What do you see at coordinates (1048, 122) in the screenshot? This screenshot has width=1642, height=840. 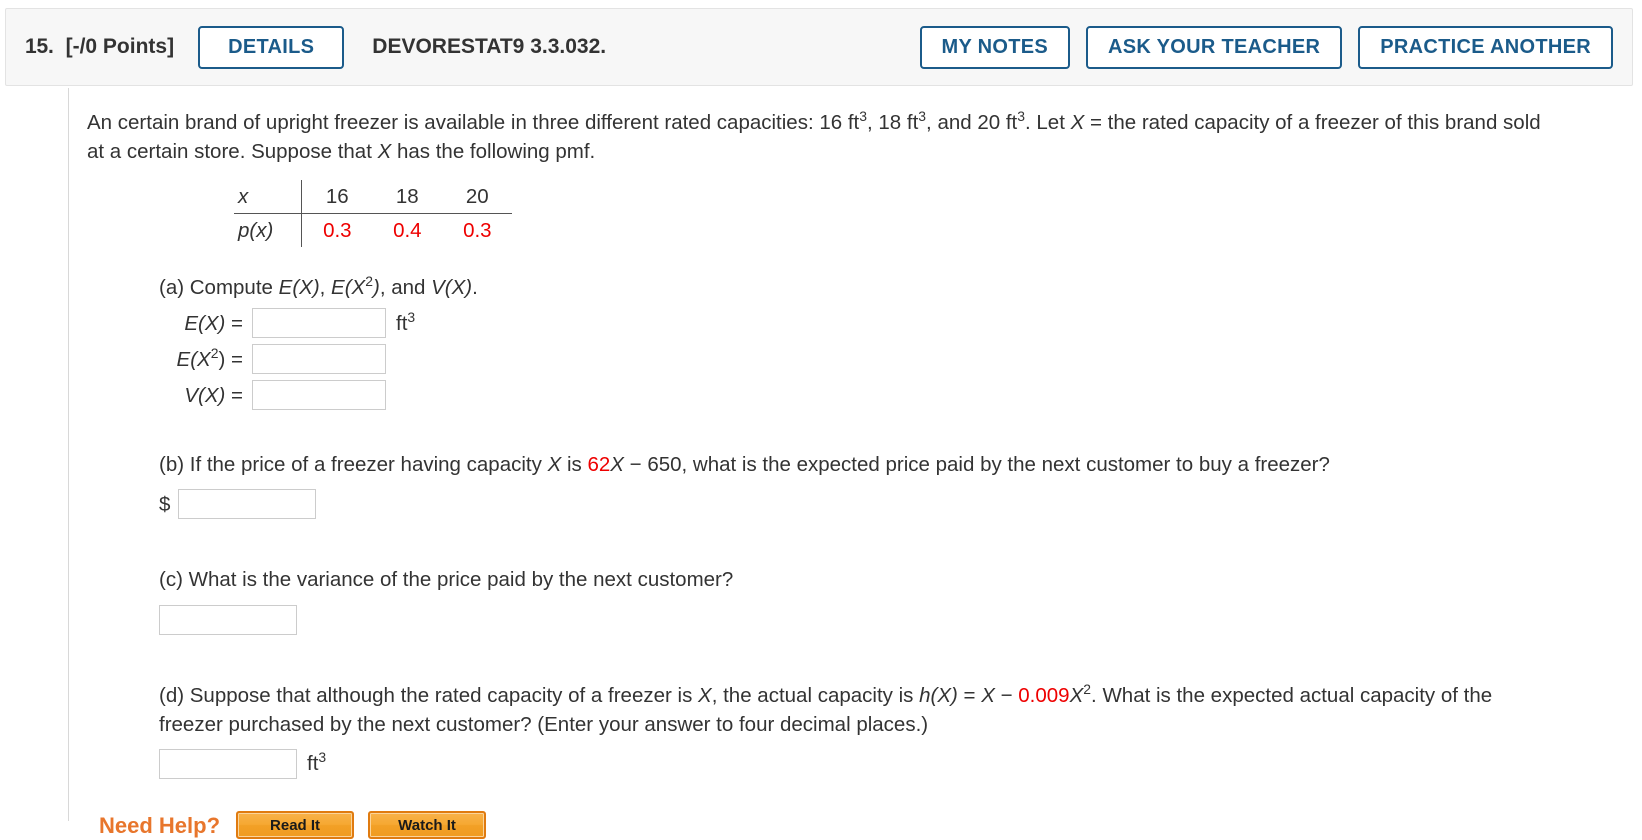 I see `stem-text-4: . Let` at bounding box center [1048, 122].